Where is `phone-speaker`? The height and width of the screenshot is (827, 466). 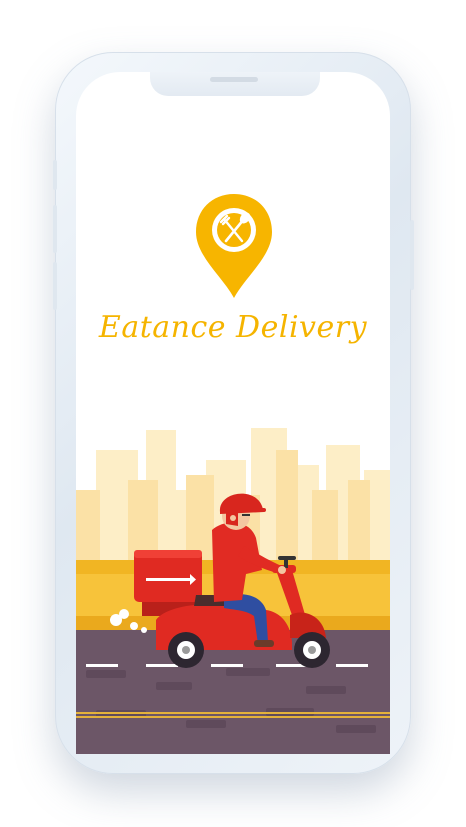 phone-speaker is located at coordinates (234, 79).